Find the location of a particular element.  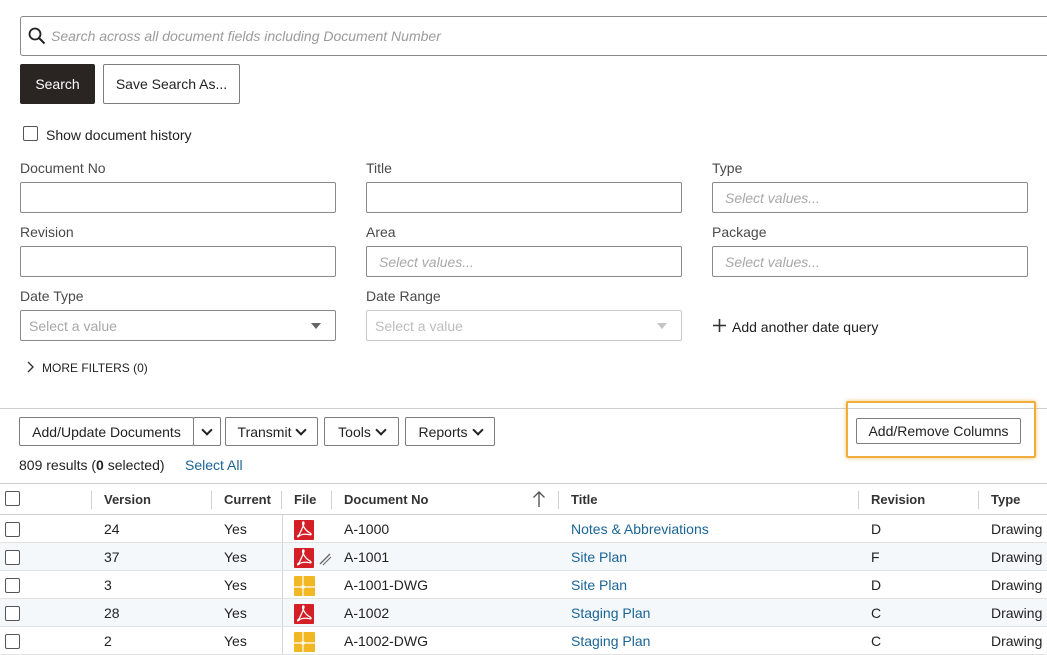

results-summary: 809 results (0 selected) is located at coordinates (92, 465).